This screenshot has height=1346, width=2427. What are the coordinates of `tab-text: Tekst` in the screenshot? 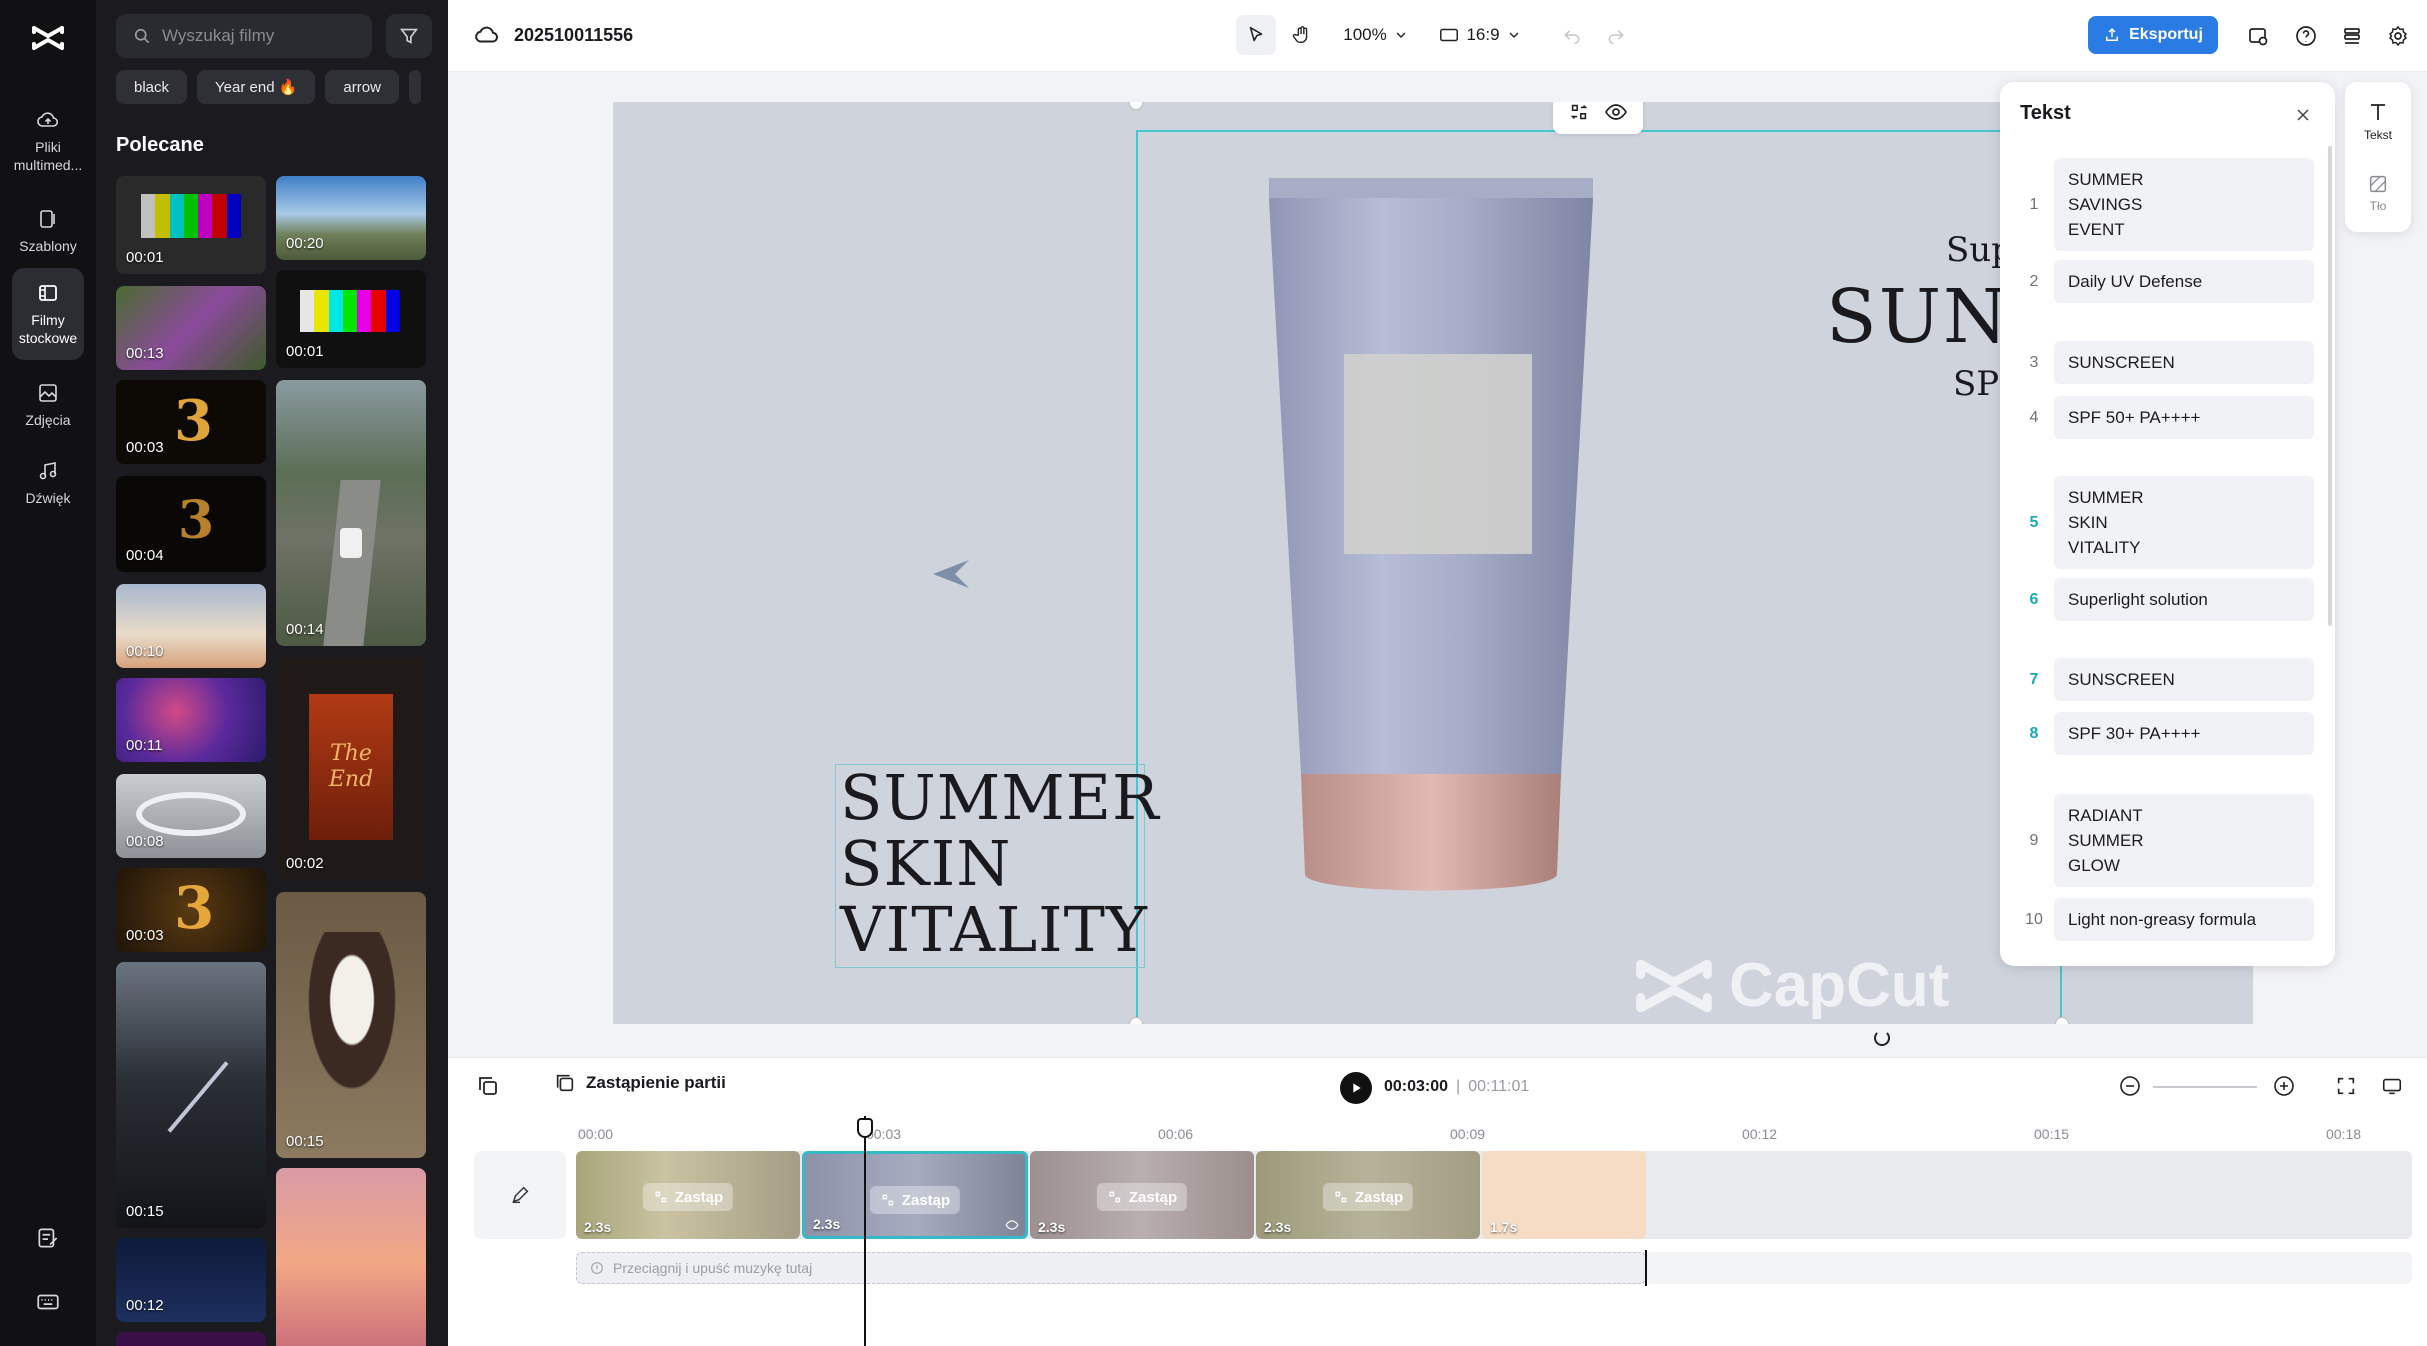 It's located at (2378, 121).